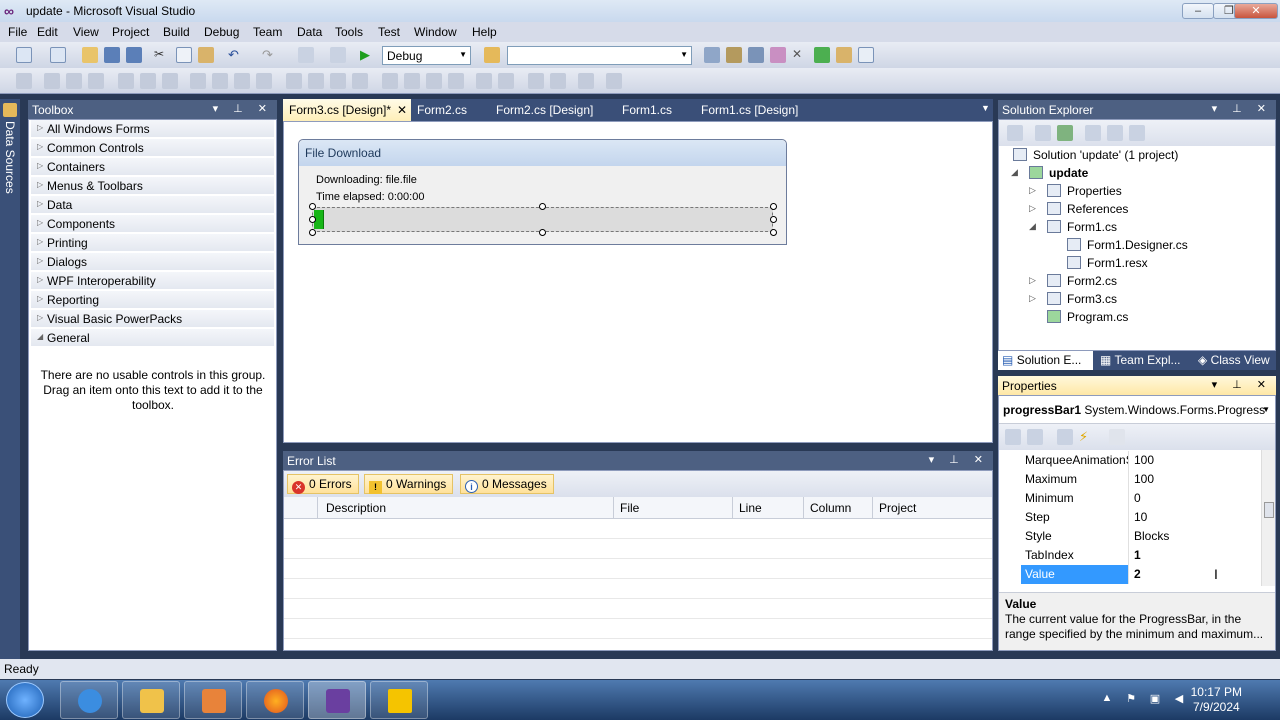  I want to click on increase-horizontal-spacing-icon, so click(316, 81).